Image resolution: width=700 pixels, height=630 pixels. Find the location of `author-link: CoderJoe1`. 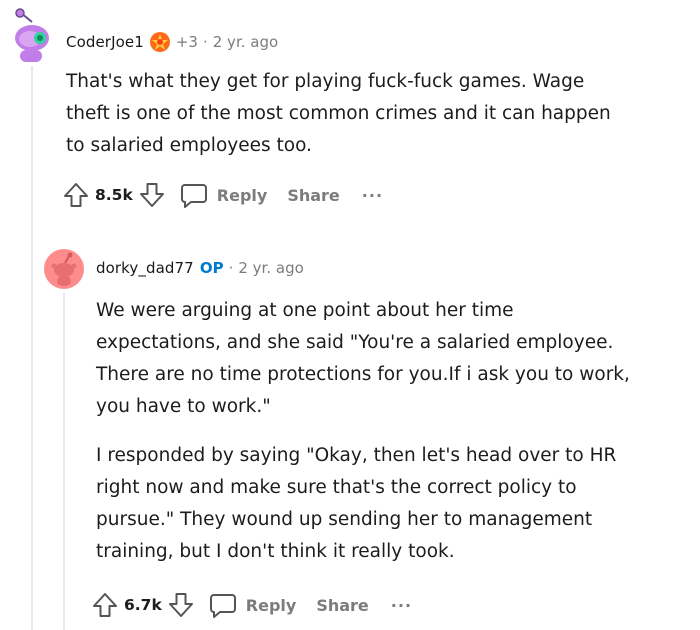

author-link: CoderJoe1 is located at coordinates (105, 42).